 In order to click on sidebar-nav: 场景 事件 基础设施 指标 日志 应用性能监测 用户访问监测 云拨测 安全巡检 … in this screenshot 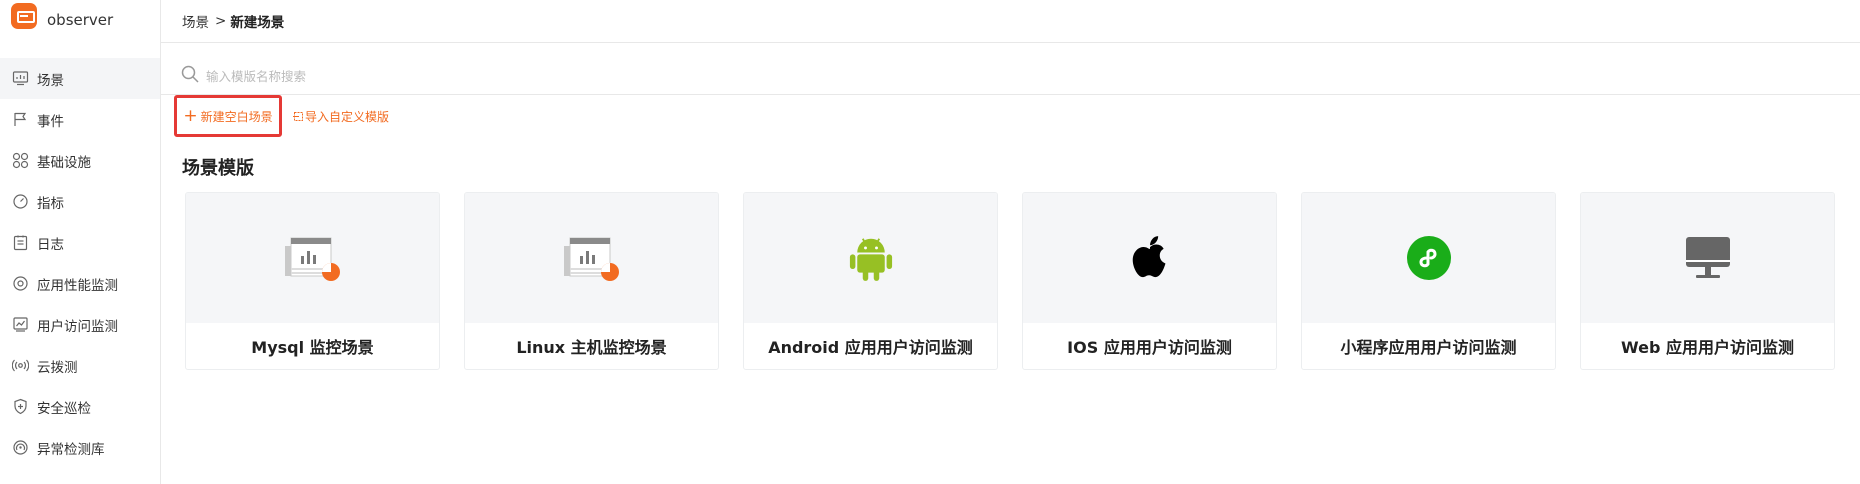, I will do `click(80, 263)`.